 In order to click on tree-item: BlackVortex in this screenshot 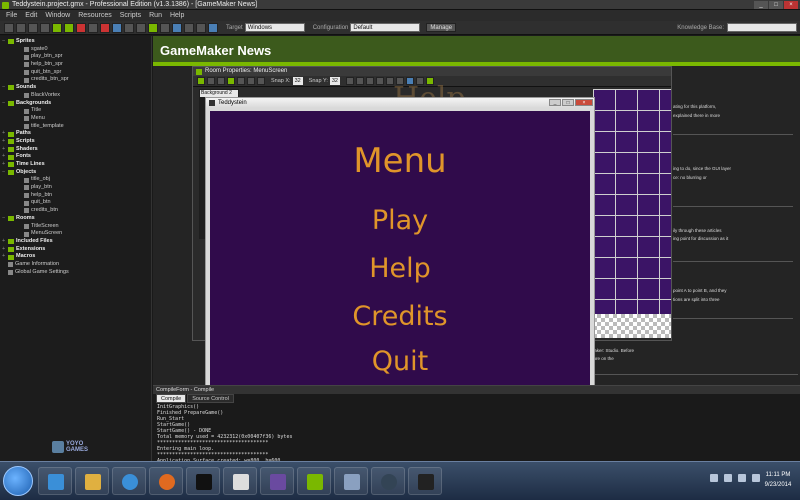, I will do `click(76, 96)`.